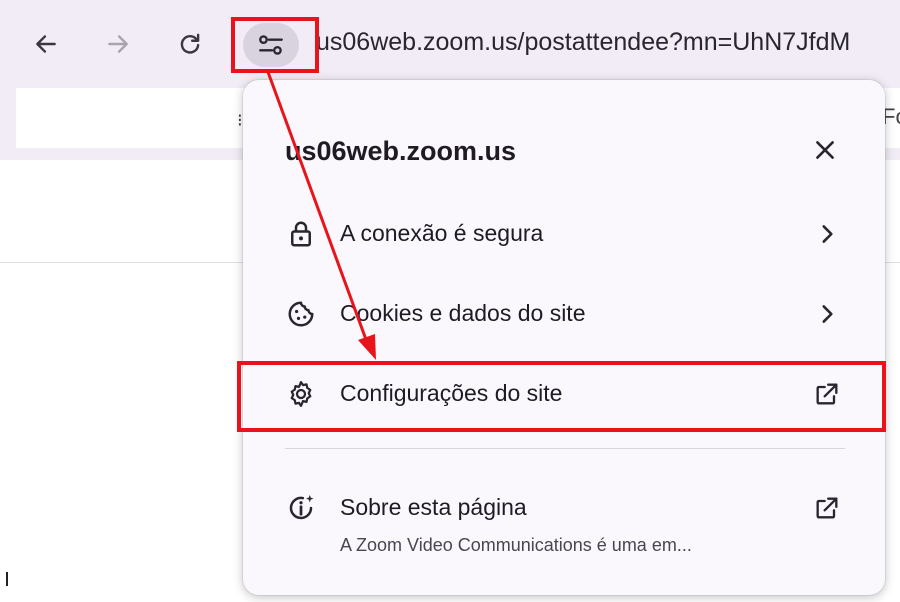  I want to click on highlight-site-settings, so click(561, 396).